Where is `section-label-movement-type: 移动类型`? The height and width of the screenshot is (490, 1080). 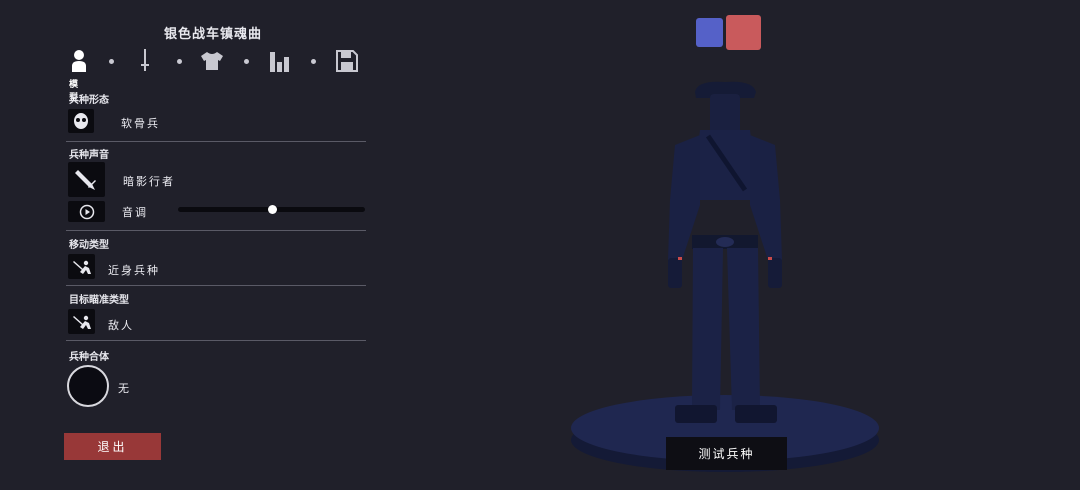
section-label-movement-type: 移动类型 is located at coordinates (89, 245).